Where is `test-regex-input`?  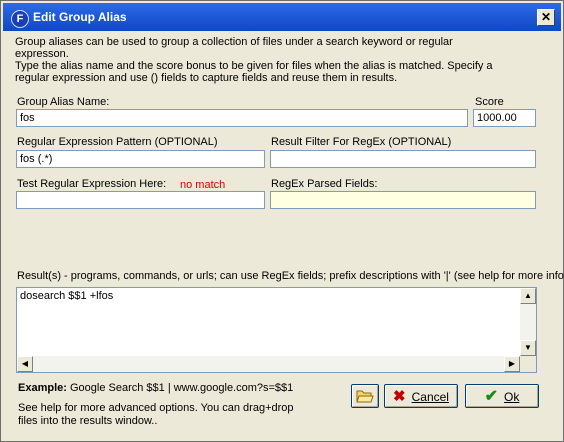
test-regex-input is located at coordinates (140, 200).